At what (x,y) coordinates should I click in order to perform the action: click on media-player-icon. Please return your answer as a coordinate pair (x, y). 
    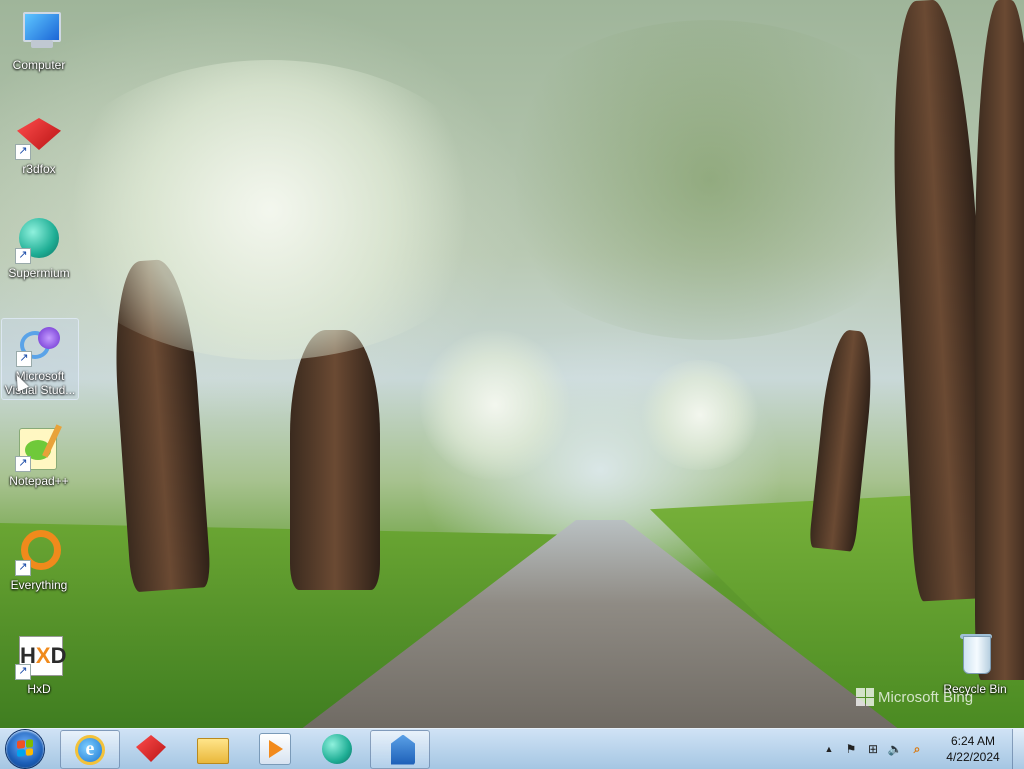
    Looking at the image, I should click on (275, 748).